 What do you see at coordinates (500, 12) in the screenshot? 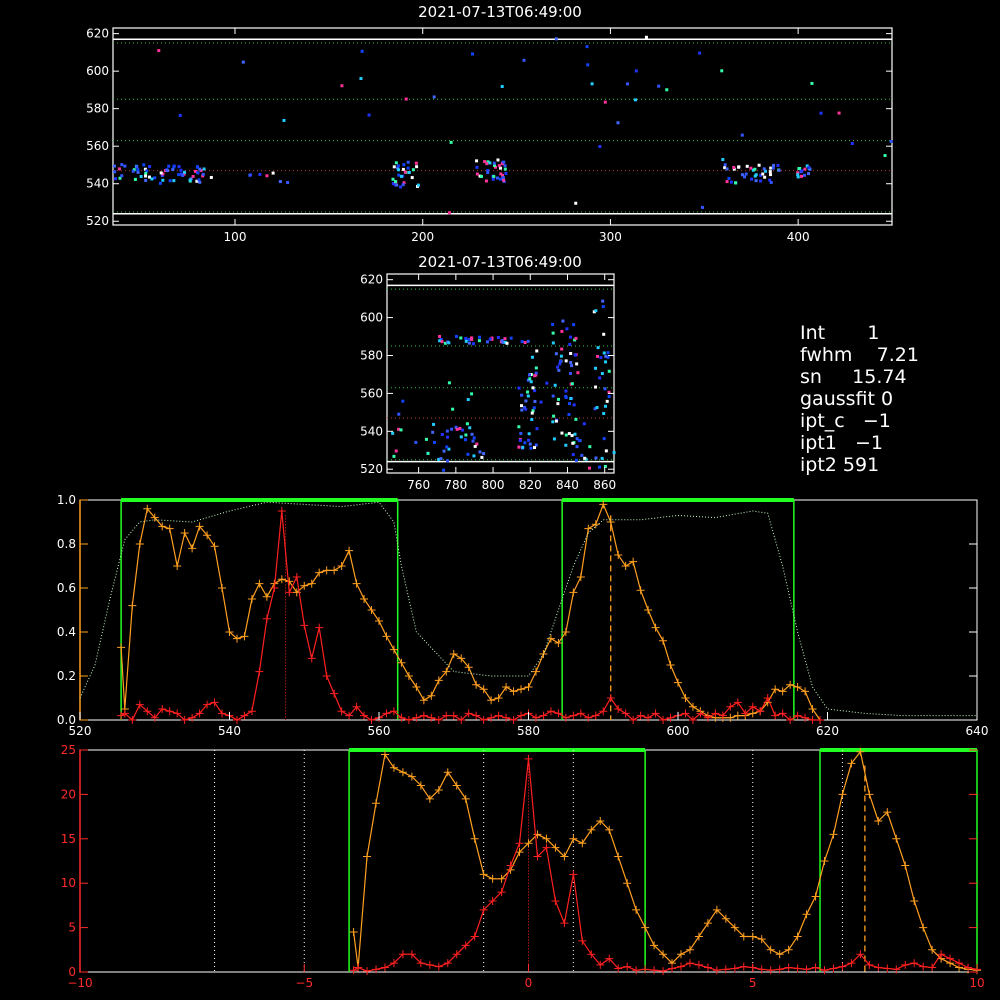
I see `top-panel-title: 2021-07-13T06:49:00` at bounding box center [500, 12].